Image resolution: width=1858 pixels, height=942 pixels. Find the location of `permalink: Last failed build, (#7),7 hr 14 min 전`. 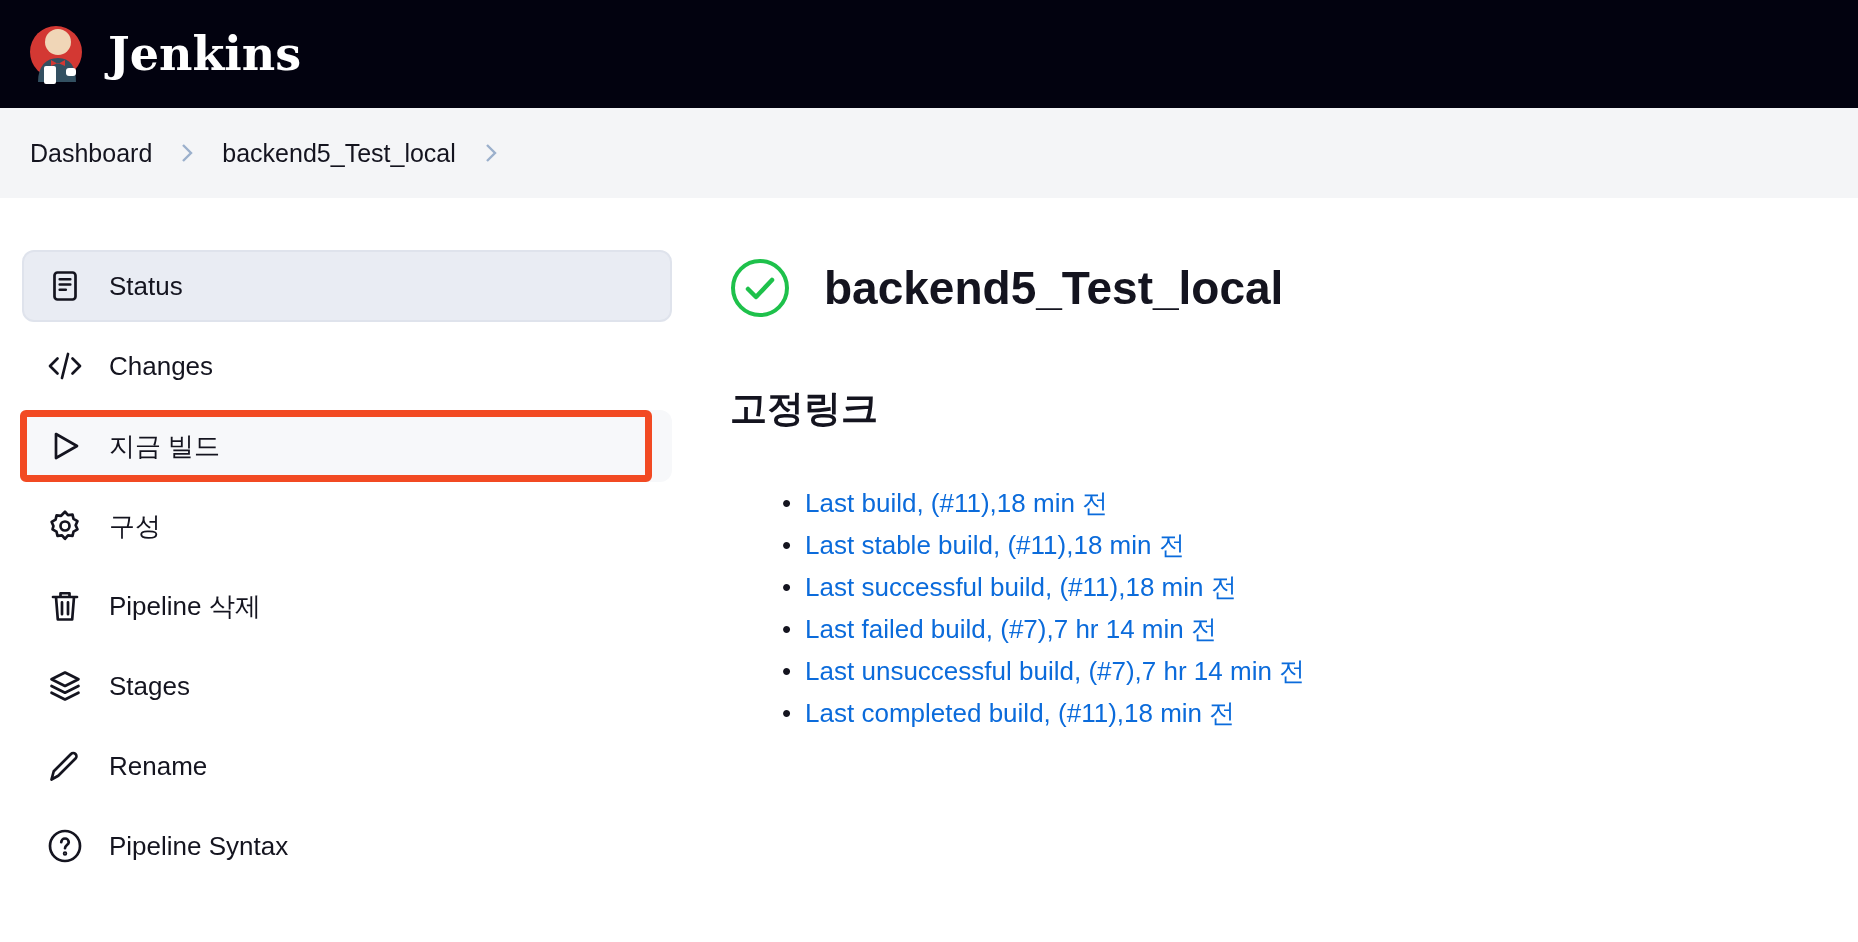

permalink: Last failed build, (#7),7 hr 14 min 전 is located at coordinates (1011, 629).